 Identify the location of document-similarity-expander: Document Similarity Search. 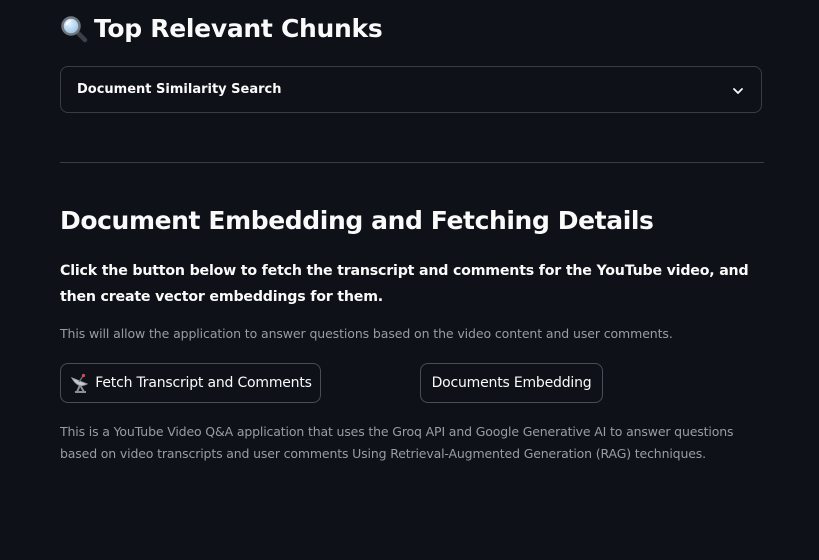
(411, 89).